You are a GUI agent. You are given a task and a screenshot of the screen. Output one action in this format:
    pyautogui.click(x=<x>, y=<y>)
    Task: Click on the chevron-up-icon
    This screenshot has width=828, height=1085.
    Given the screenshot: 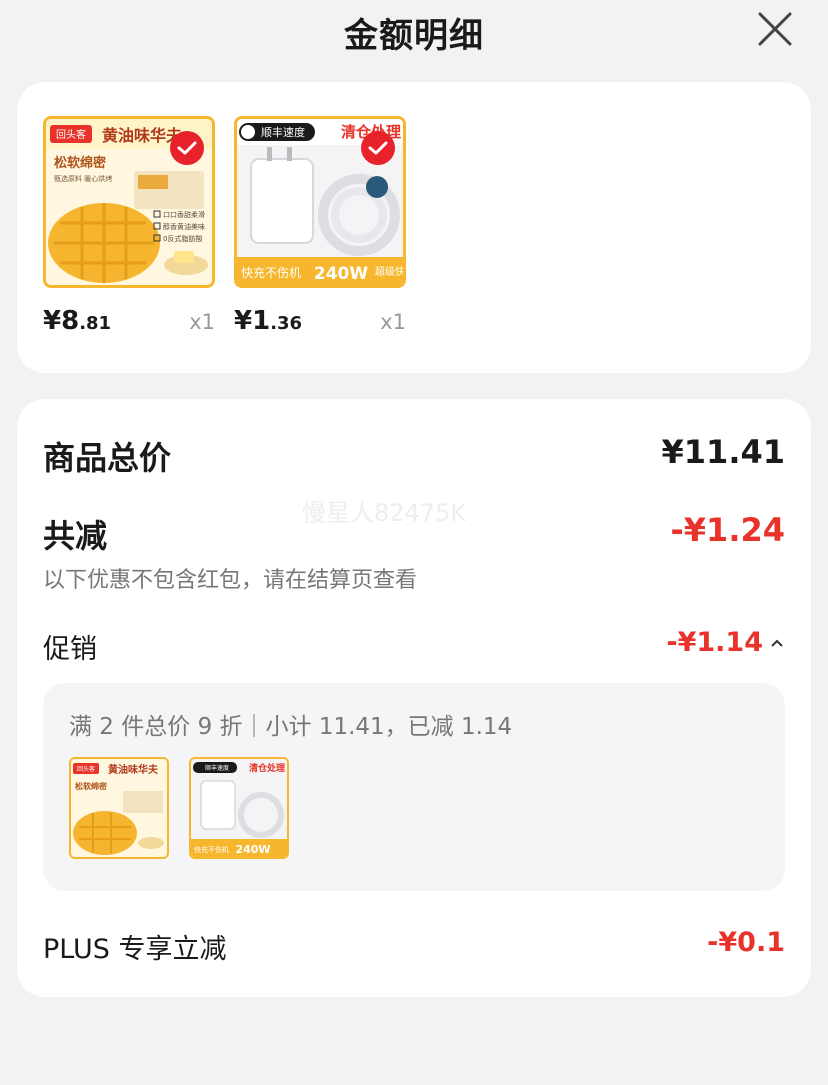 What is the action you would take?
    pyautogui.click(x=777, y=643)
    